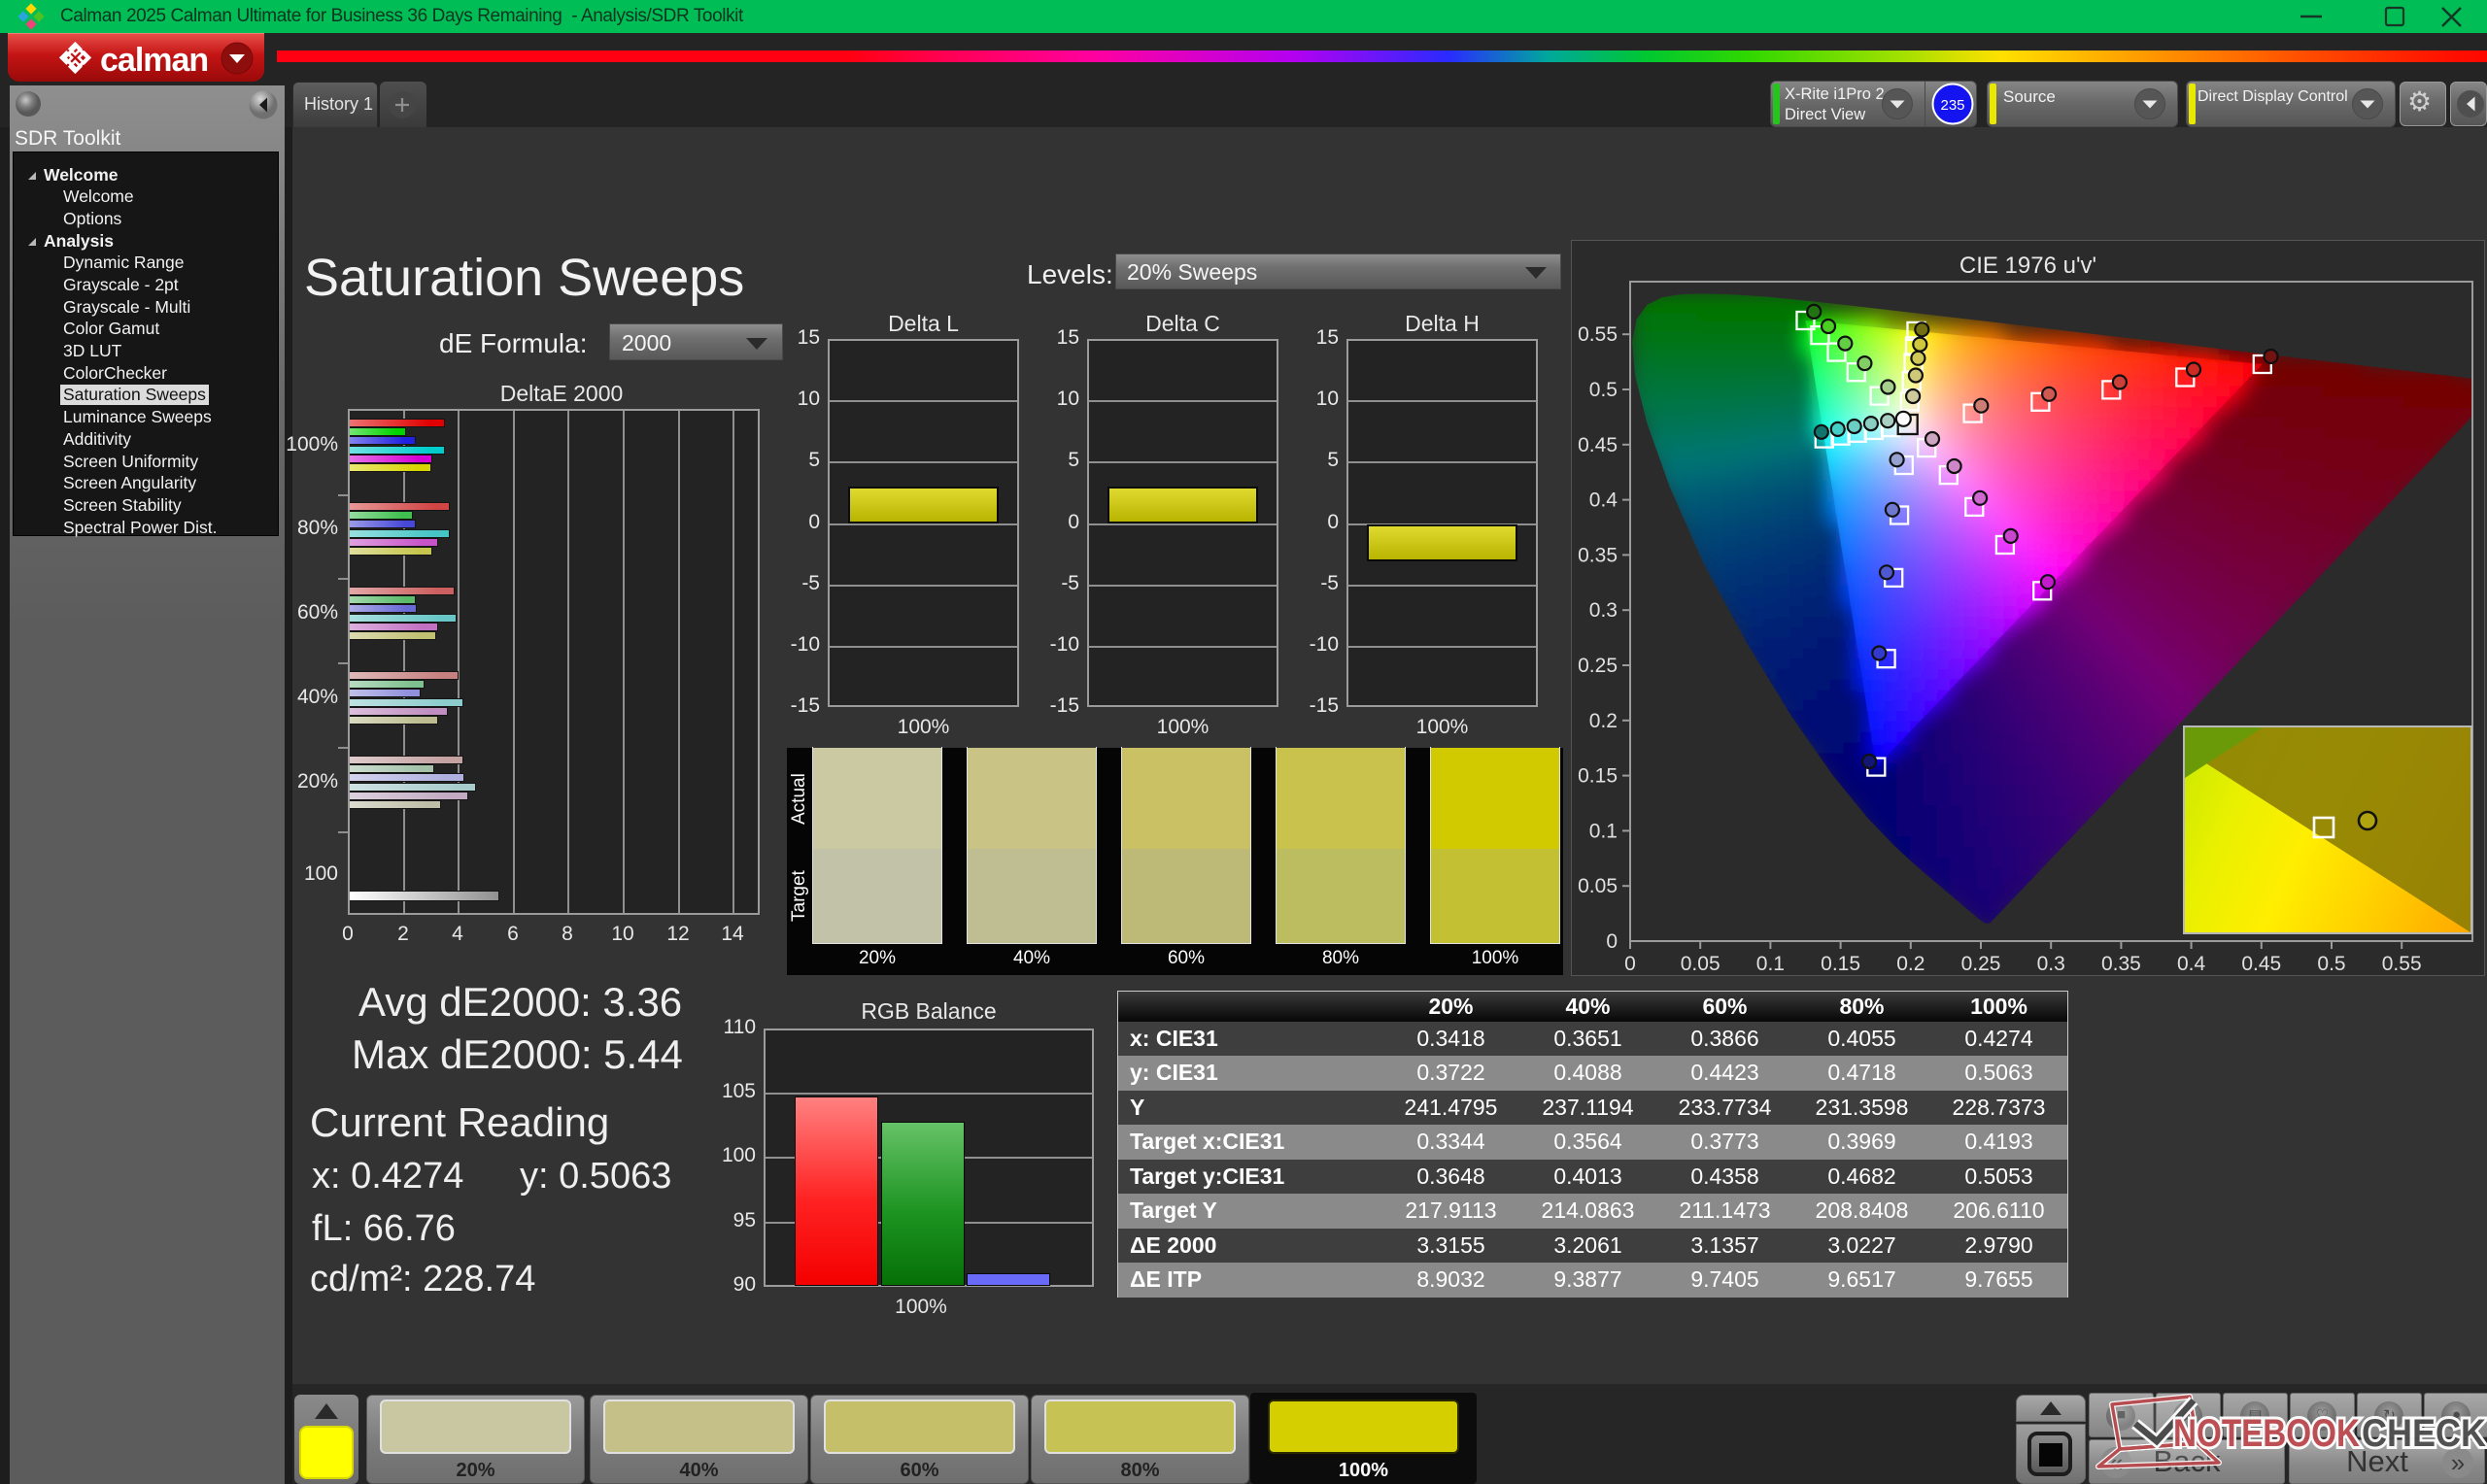  What do you see at coordinates (2266, 1433) in the screenshot?
I see `svg-text: NOTEBOOK` at bounding box center [2266, 1433].